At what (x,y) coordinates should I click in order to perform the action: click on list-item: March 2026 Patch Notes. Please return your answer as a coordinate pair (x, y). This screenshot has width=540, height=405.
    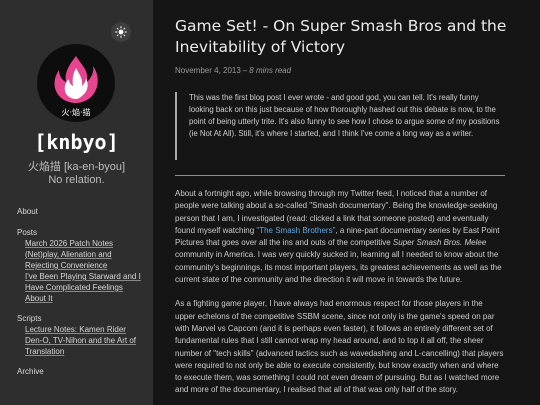
    Looking at the image, I should click on (85, 243).